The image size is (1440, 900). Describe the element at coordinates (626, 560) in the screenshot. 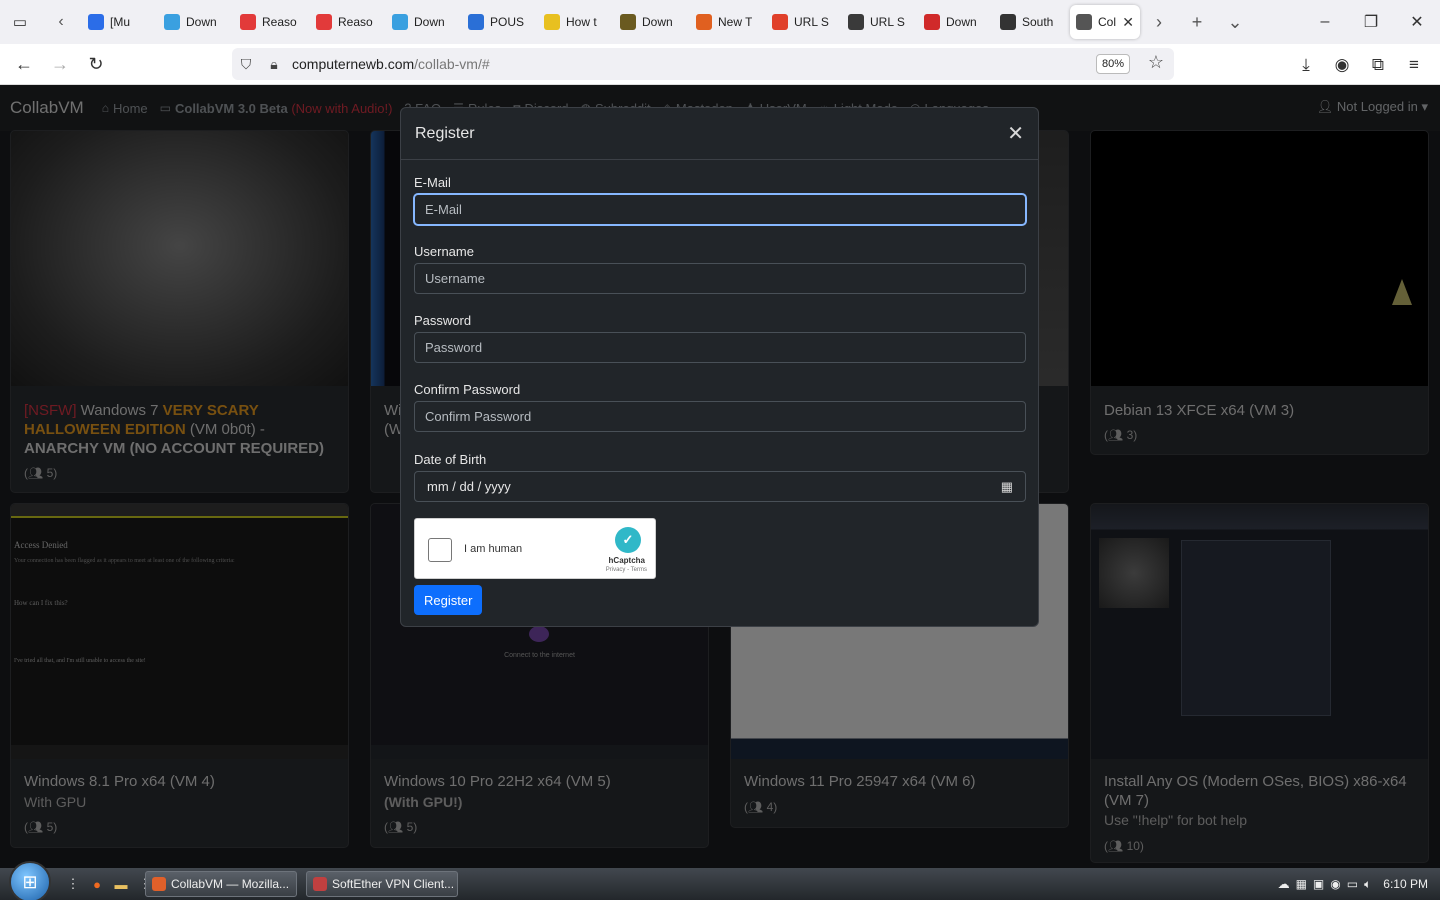

I see `captcha-brand: hCaptcha` at that location.